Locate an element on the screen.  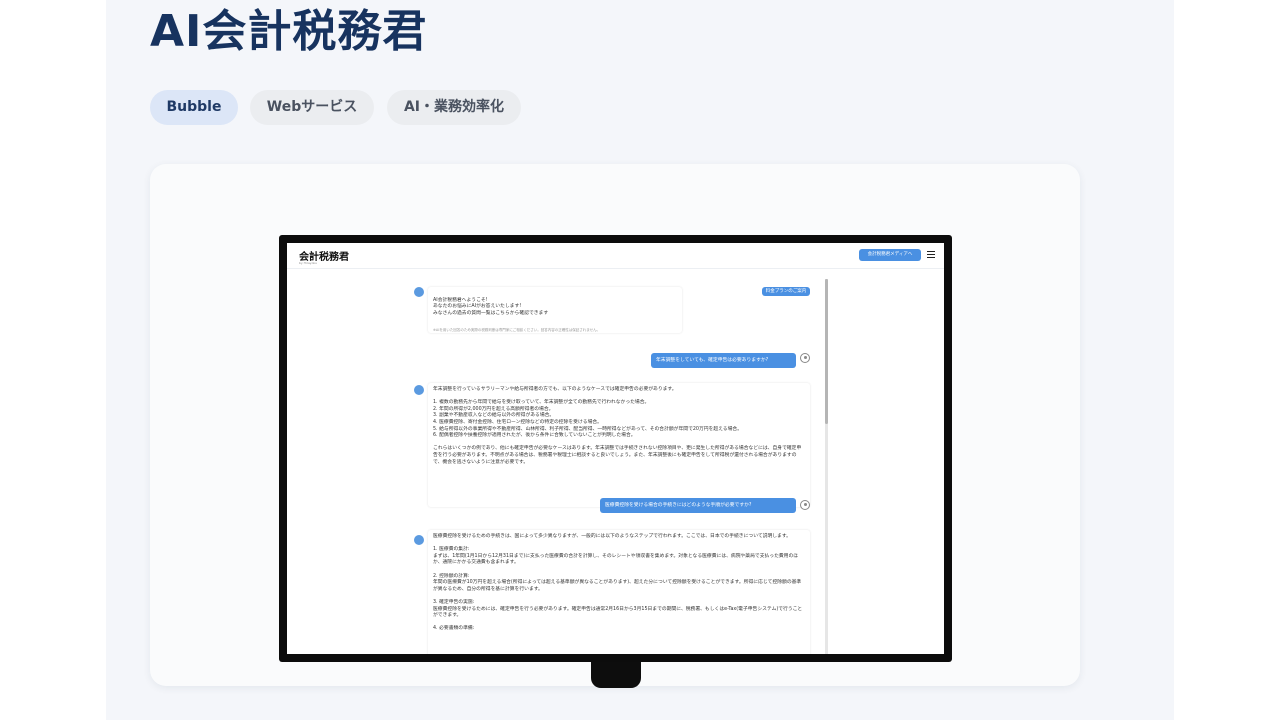
user-message: 年末調整をしていても、確定申告は必要ありますか? is located at coordinates (723, 360).